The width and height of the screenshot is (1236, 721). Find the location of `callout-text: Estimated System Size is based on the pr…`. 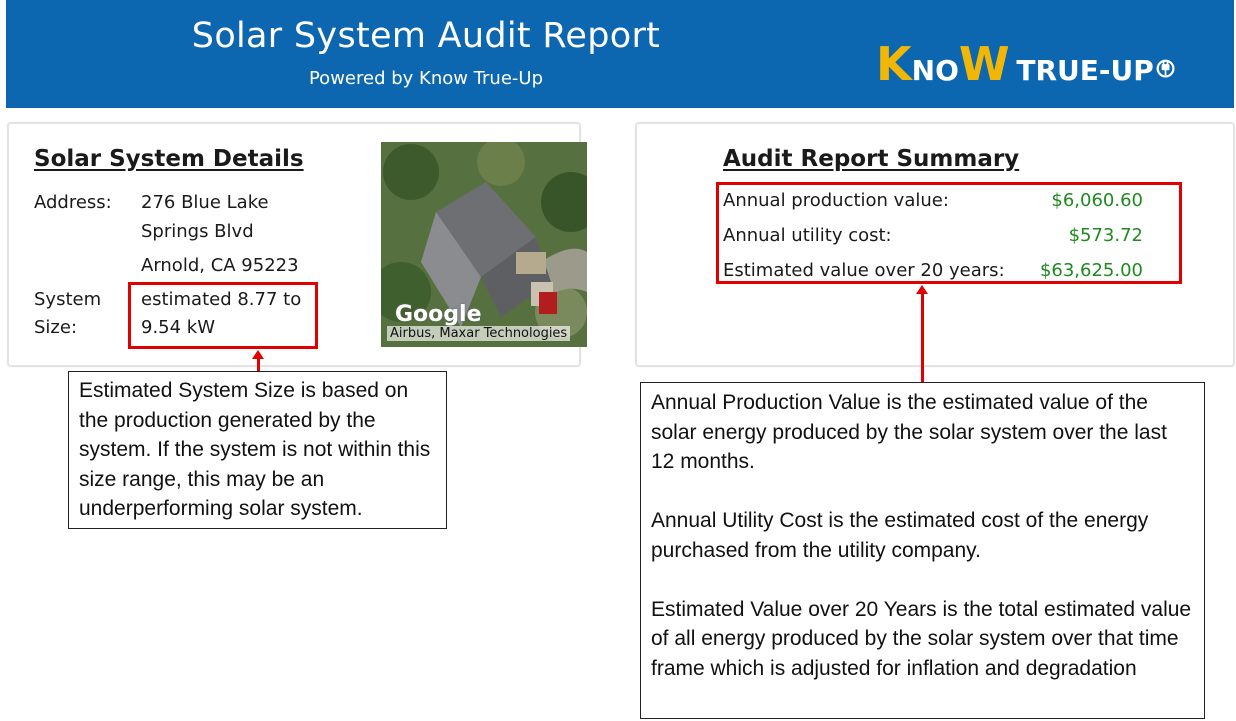

callout-text: Estimated System Size is based on the pr… is located at coordinates (255, 449).